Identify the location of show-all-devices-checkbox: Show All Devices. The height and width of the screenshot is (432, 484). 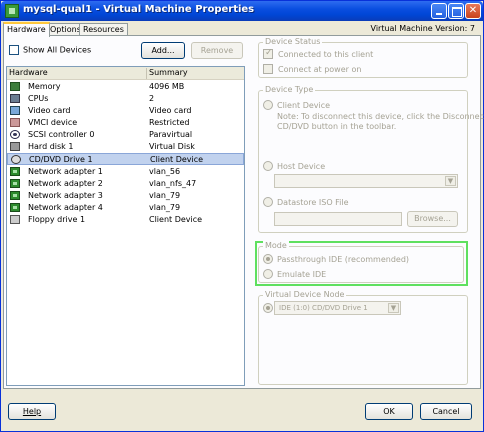
(50, 50).